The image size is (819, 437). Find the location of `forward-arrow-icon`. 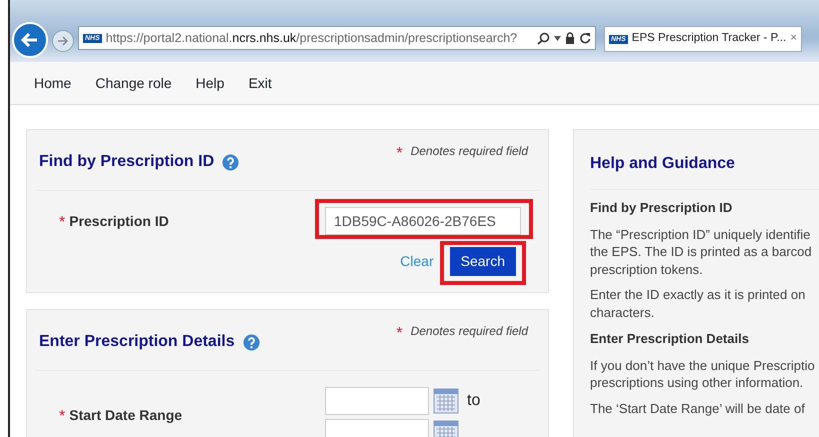

forward-arrow-icon is located at coordinates (63, 41).